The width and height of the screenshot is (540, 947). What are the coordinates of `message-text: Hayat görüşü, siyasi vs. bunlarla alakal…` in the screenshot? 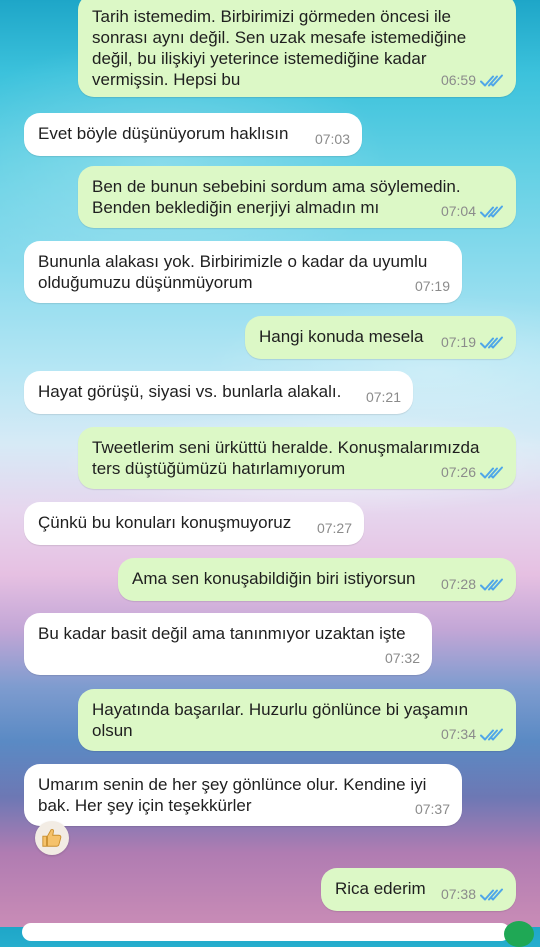 It's located at (190, 391).